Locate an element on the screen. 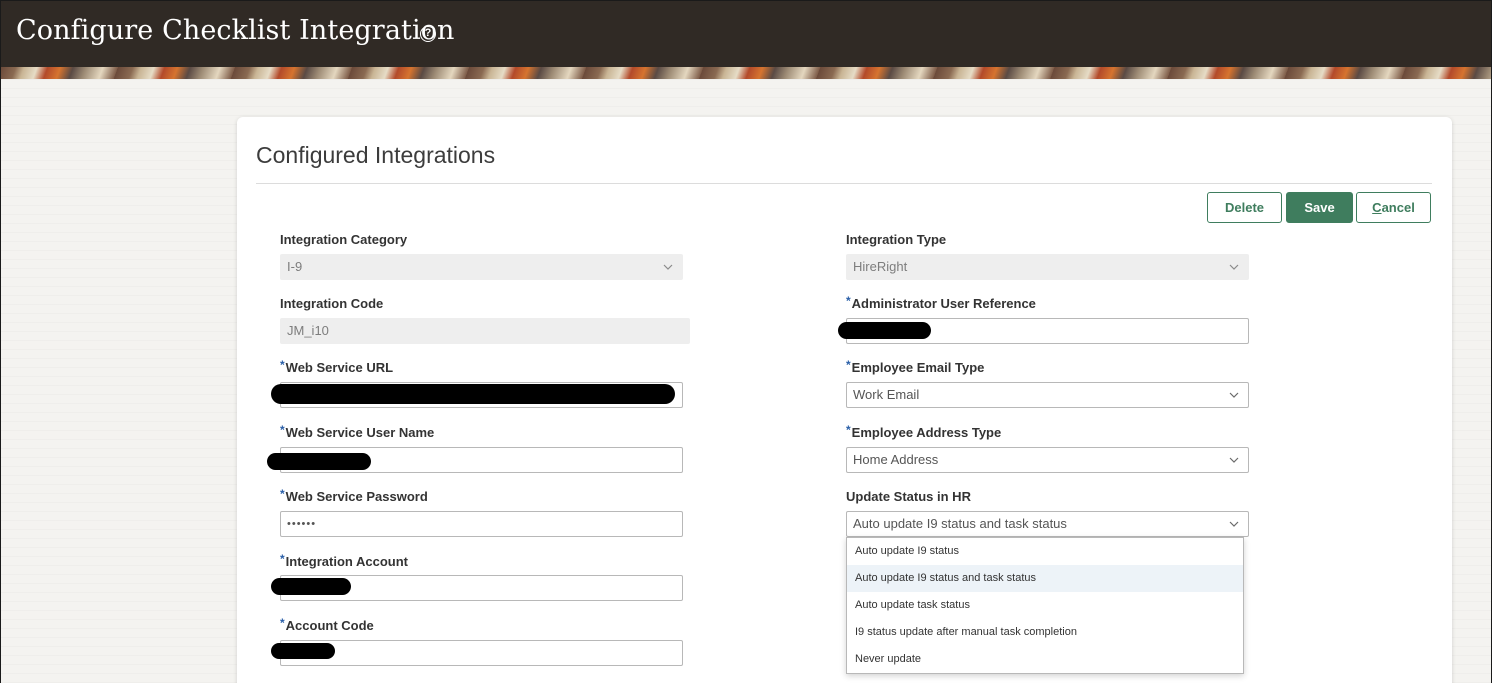 This screenshot has width=1492, height=683. delete-button: Delete is located at coordinates (1244, 207).